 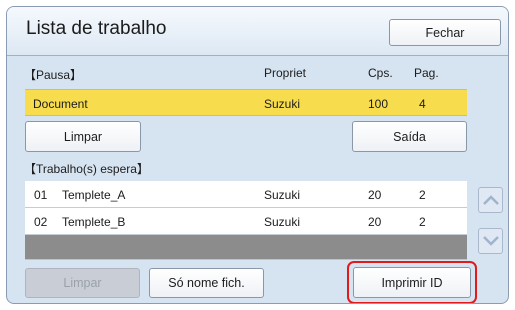 I want to click on chevron-up-icon, so click(x=490, y=200).